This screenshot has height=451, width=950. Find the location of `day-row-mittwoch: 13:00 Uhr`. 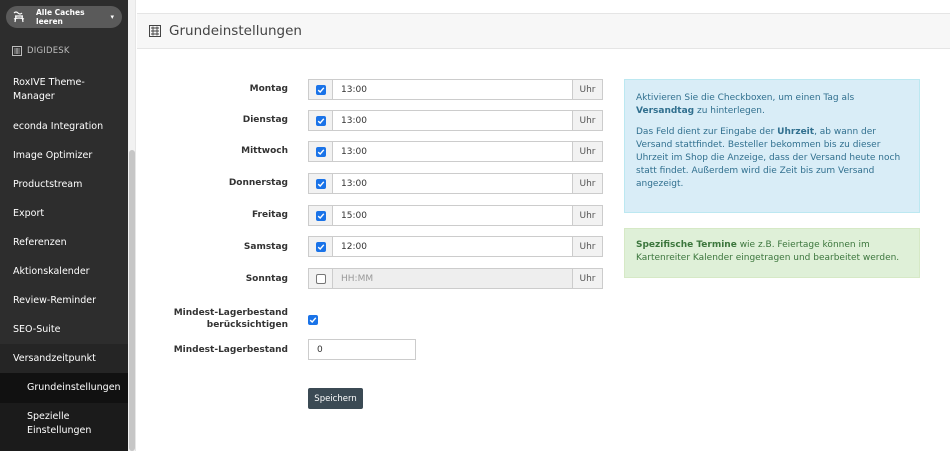

day-row-mittwoch: 13:00 Uhr is located at coordinates (455, 151).